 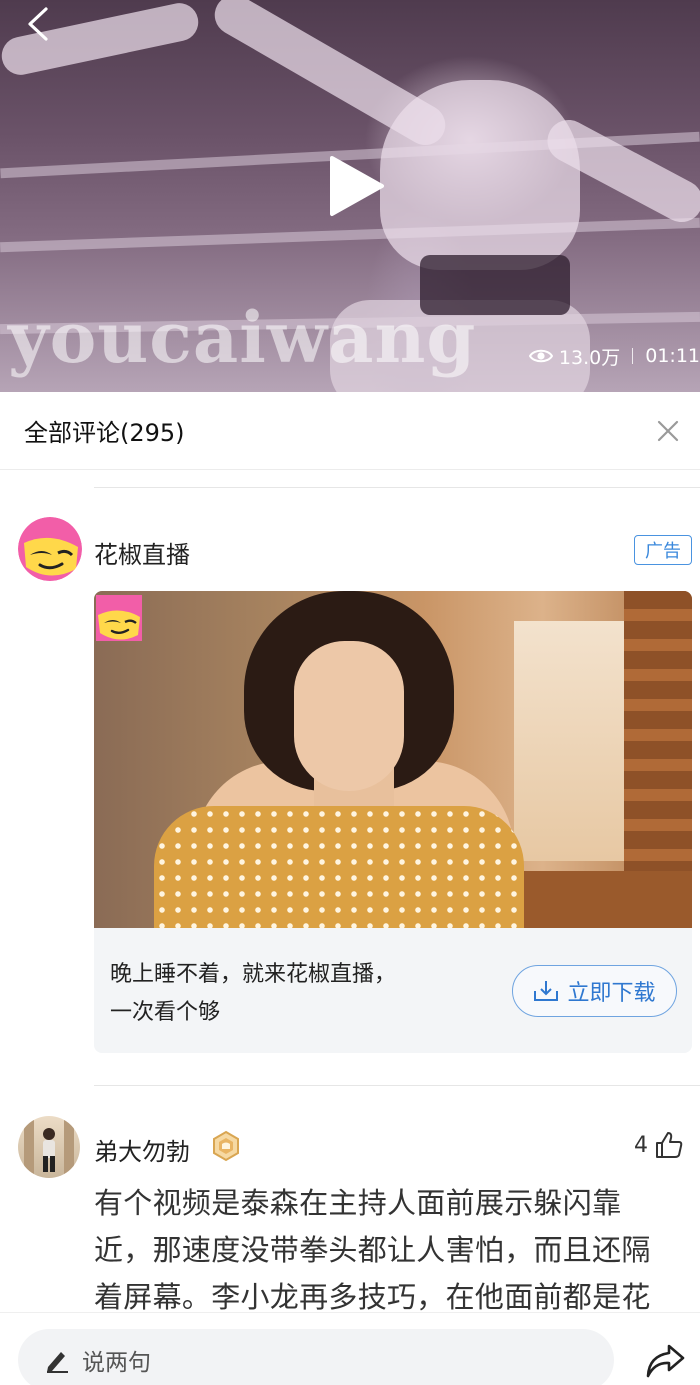 What do you see at coordinates (641, 1145) in the screenshot?
I see `like-count: 4` at bounding box center [641, 1145].